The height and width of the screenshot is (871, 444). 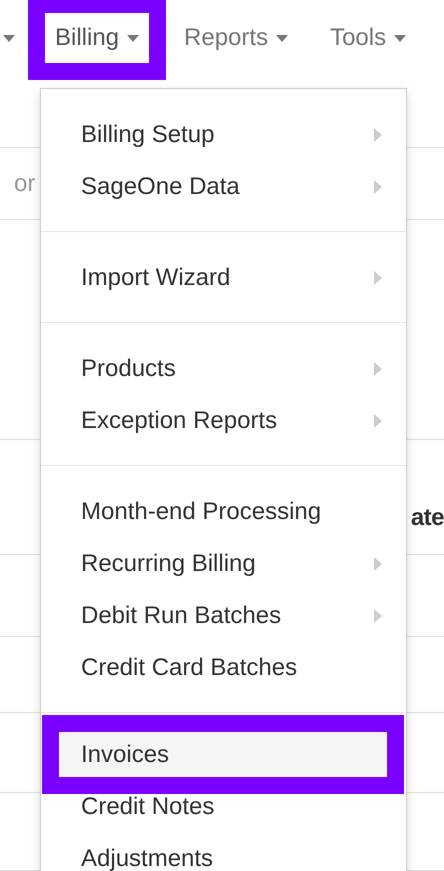 I want to click on menu-item: Credit Card Batches, so click(x=223, y=668).